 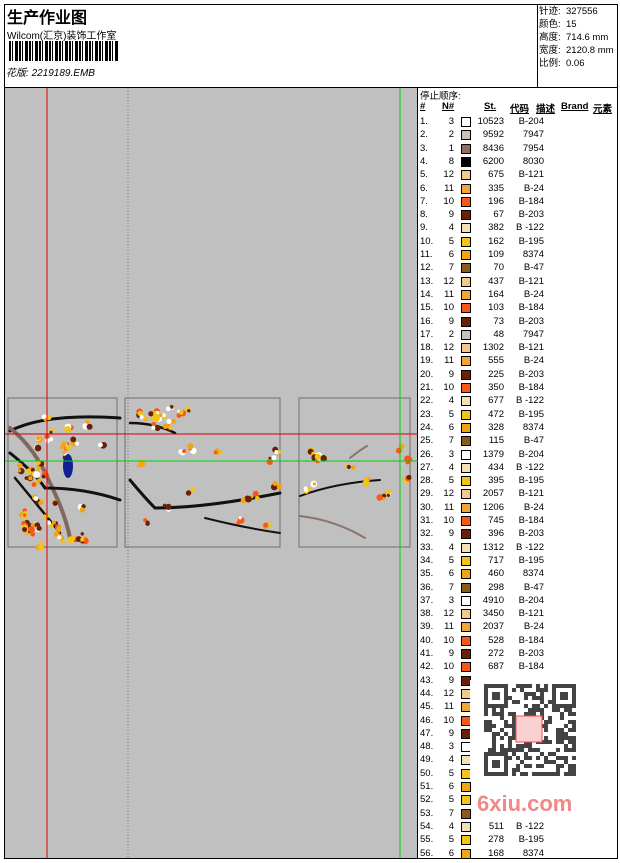 What do you see at coordinates (518, 148) in the screenshot?
I see `table-row: 3. 1 8436 7954` at bounding box center [518, 148].